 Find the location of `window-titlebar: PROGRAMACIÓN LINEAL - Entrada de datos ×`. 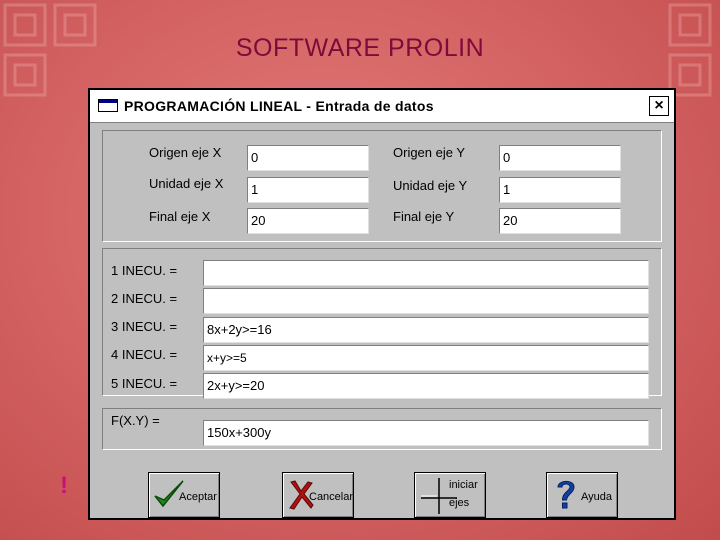

window-titlebar: PROGRAMACIÓN LINEAL - Entrada de datos × is located at coordinates (382, 106).